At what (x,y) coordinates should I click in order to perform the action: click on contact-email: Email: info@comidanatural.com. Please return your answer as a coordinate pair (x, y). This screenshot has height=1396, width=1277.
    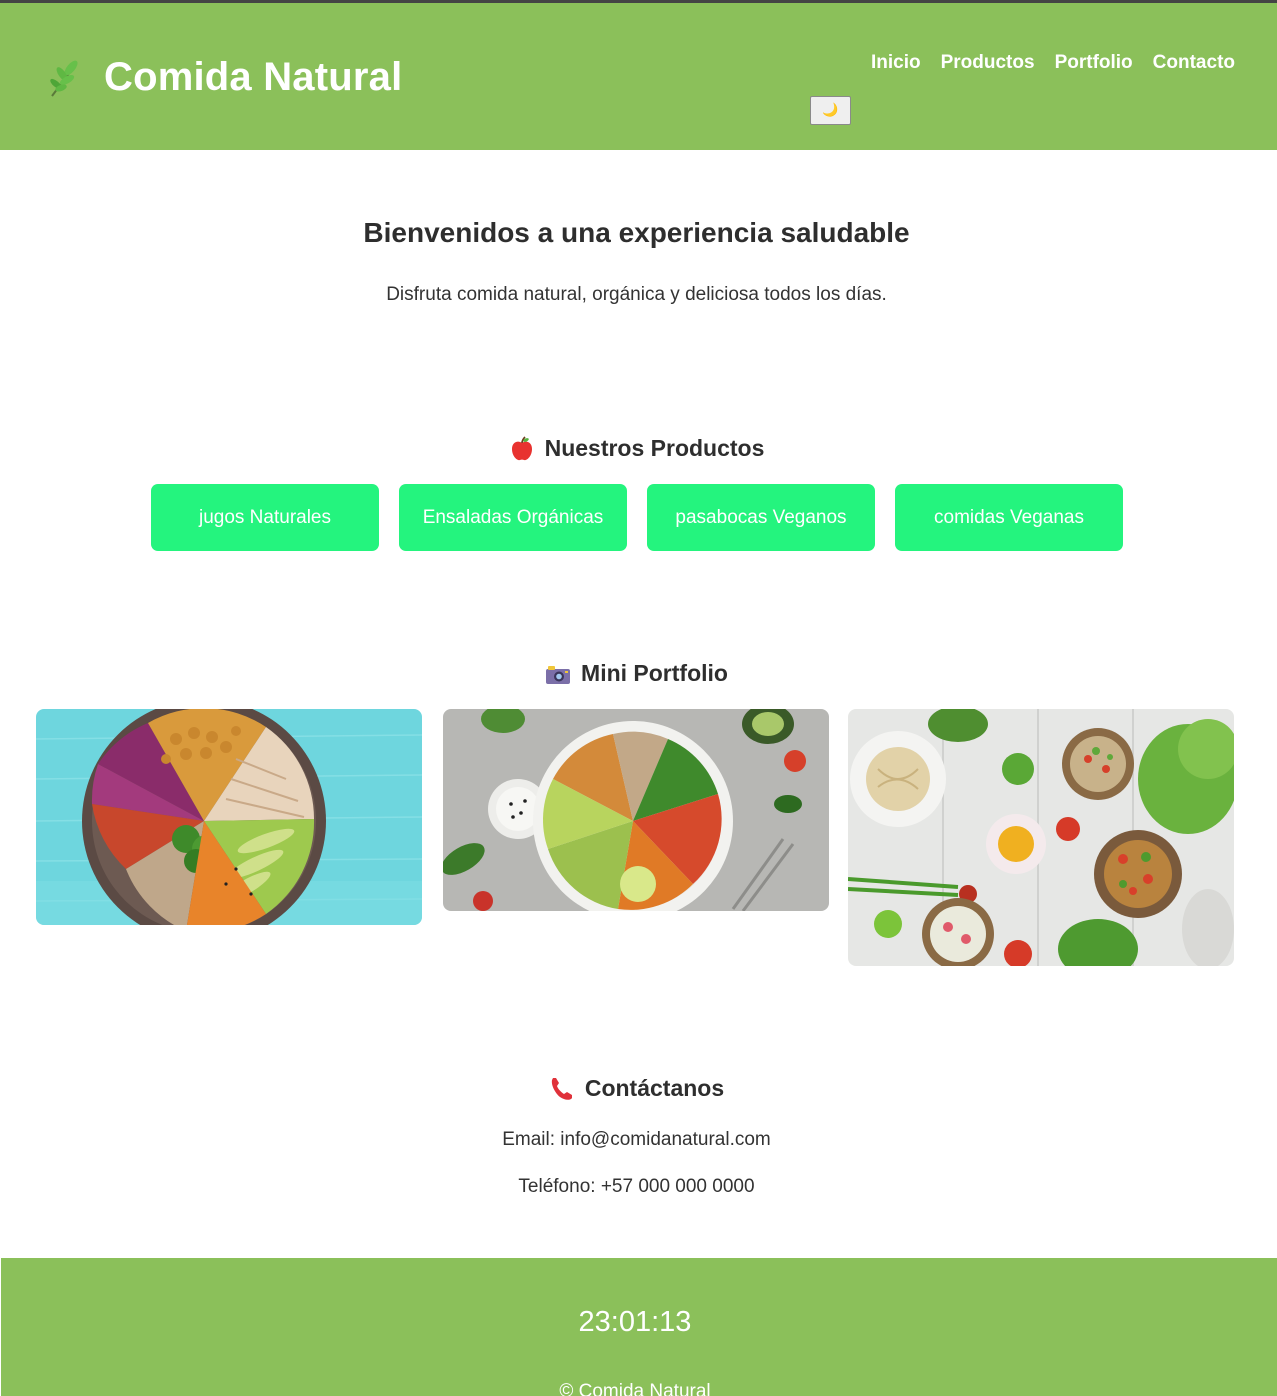
    Looking at the image, I should click on (636, 1139).